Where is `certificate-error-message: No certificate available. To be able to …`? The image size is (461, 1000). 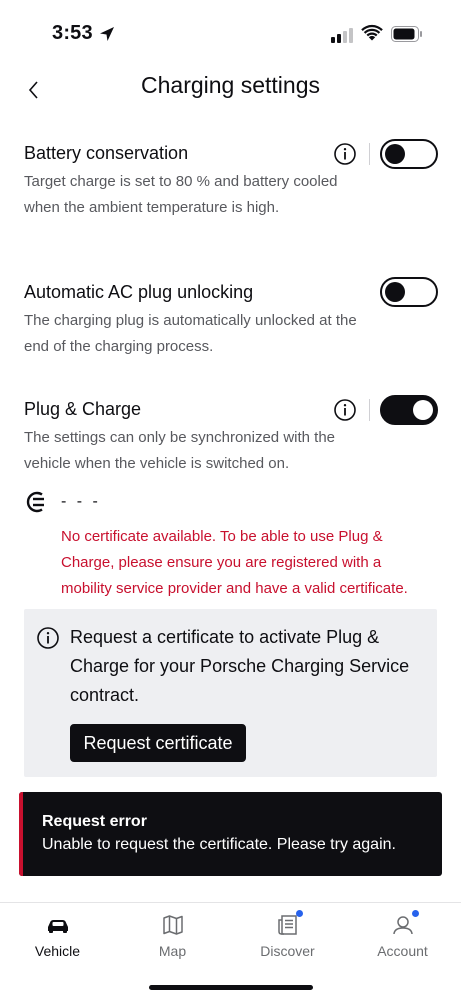
certificate-error-message: No certificate available. To be able to … is located at coordinates (234, 562).